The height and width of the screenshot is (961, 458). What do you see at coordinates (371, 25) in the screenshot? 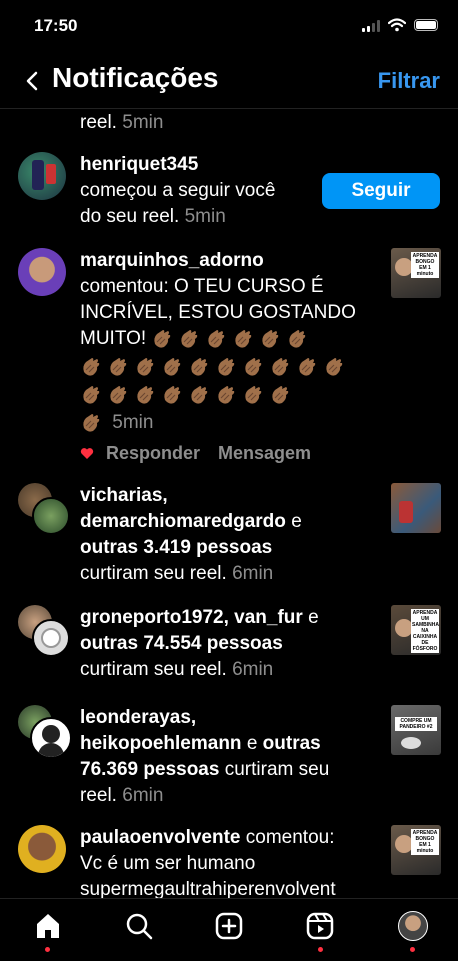
I see `cellular-signal-icon` at bounding box center [371, 25].